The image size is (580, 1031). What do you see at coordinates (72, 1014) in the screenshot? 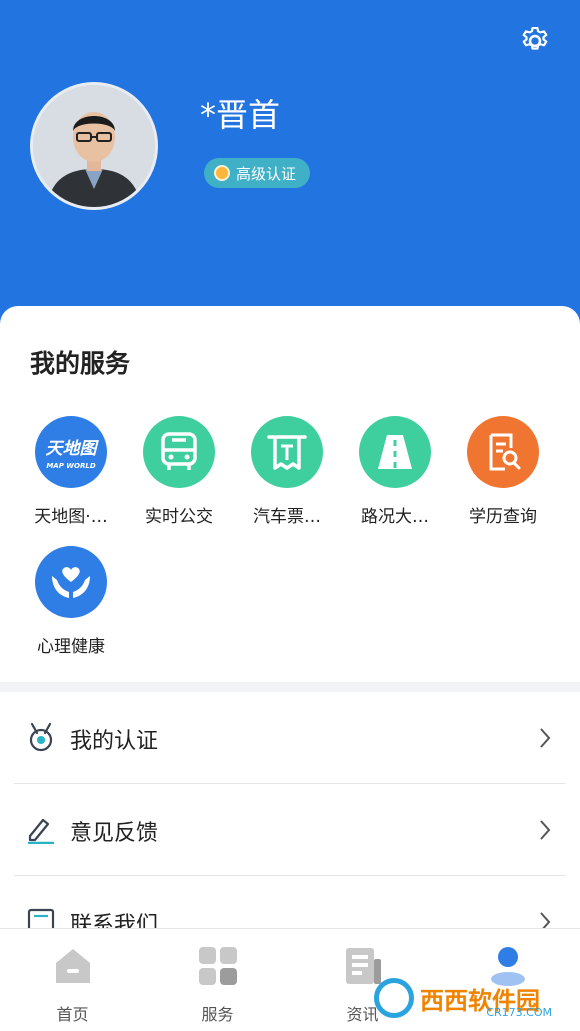
I see `tab-label: 首页` at bounding box center [72, 1014].